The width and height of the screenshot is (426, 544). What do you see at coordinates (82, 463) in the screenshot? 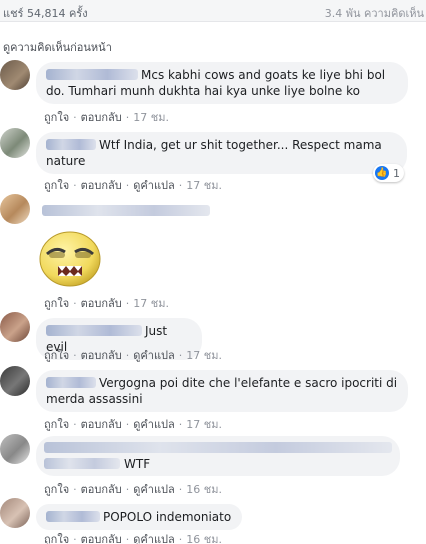
I see `comment-text-blurred` at bounding box center [82, 463].